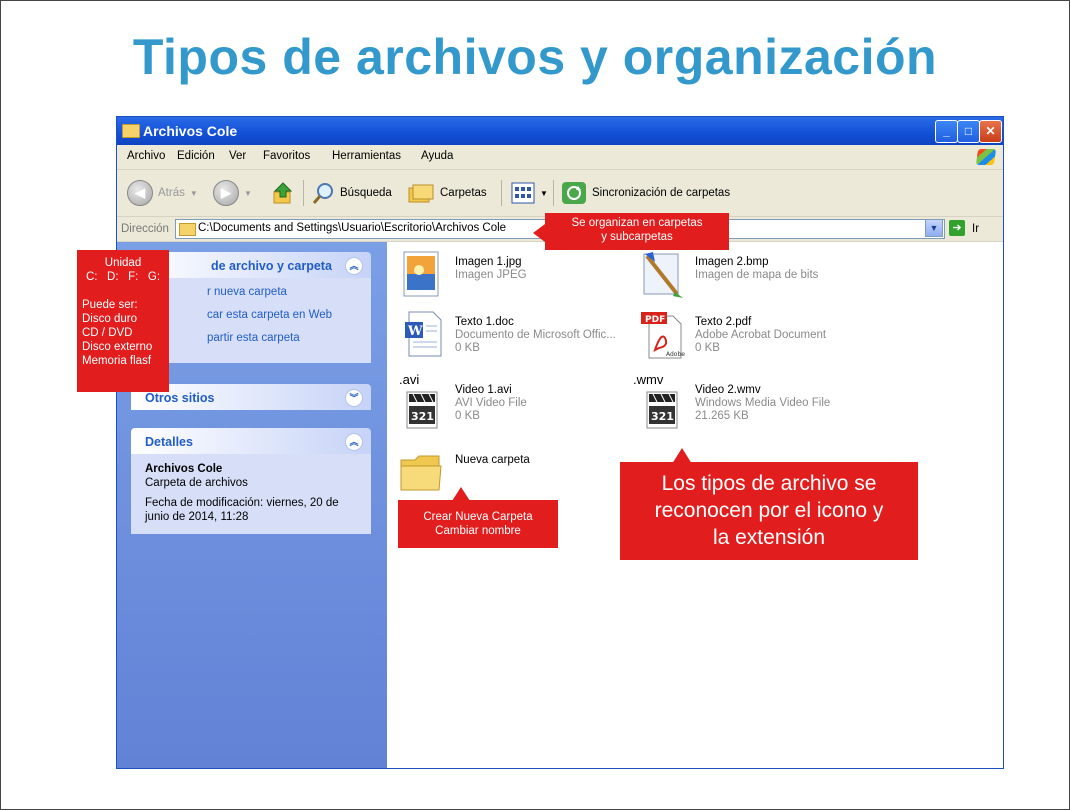  I want to click on bitmap-paint-icon, so click(663, 275).